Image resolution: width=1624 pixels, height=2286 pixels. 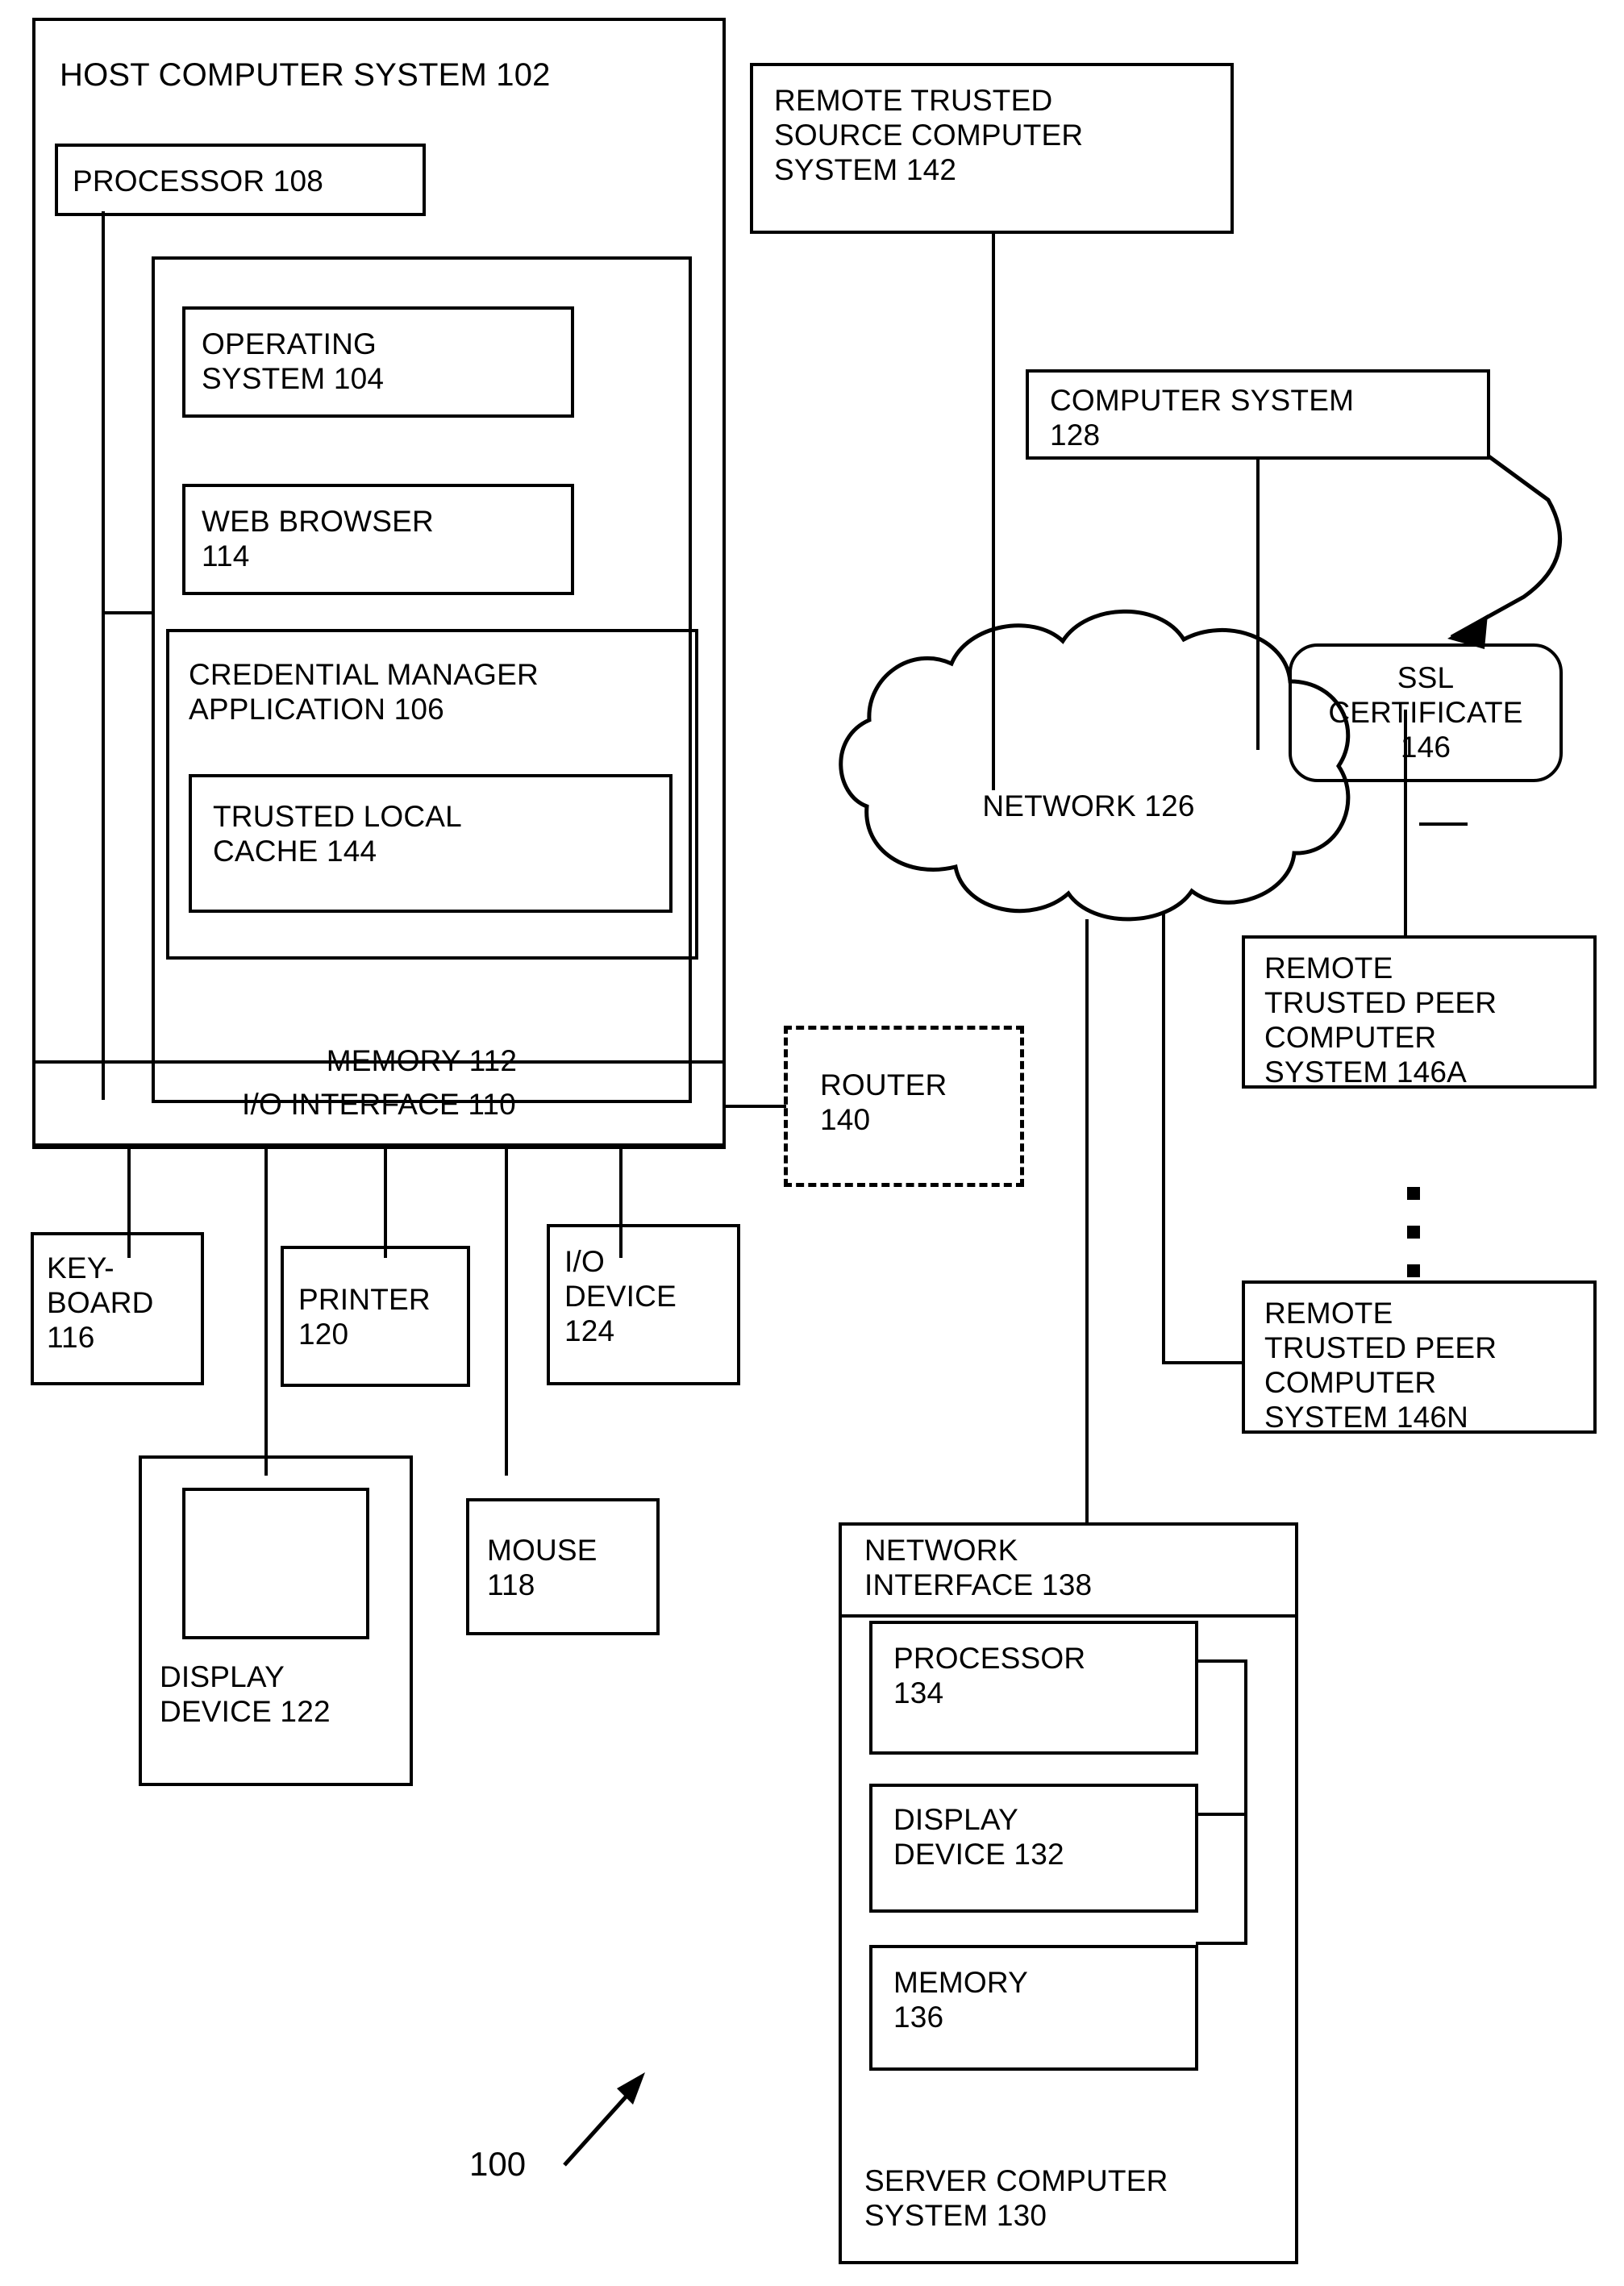 I want to click on printer-label: PRINTER 120, so click(x=364, y=1317).